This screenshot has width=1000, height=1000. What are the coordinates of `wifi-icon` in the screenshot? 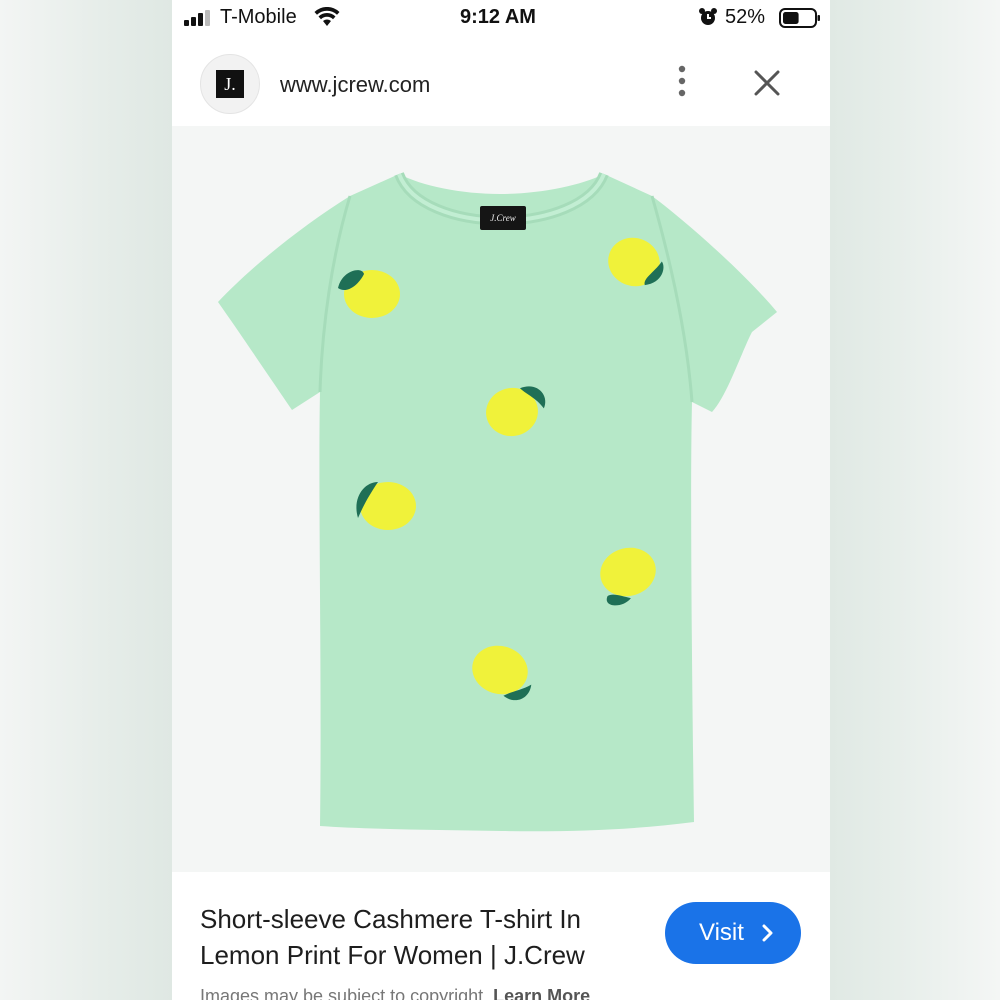 It's located at (327, 16).